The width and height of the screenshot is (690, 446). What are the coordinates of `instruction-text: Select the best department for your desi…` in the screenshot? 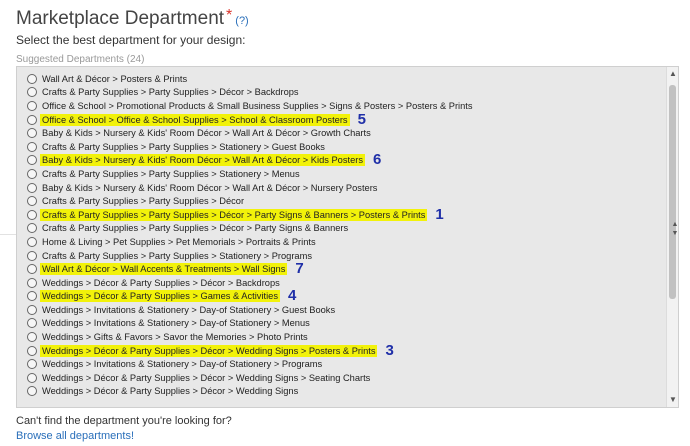 It's located at (131, 40).